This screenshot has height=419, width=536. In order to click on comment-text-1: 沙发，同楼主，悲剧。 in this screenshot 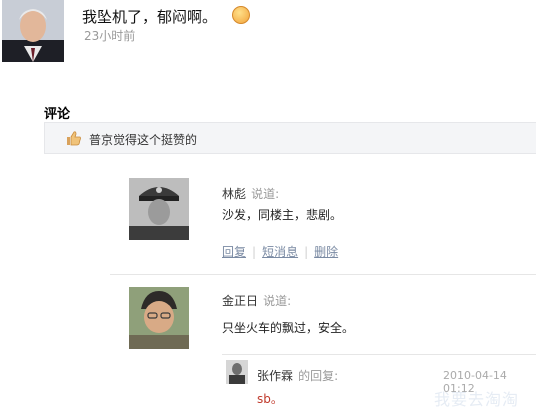, I will do `click(282, 215)`.